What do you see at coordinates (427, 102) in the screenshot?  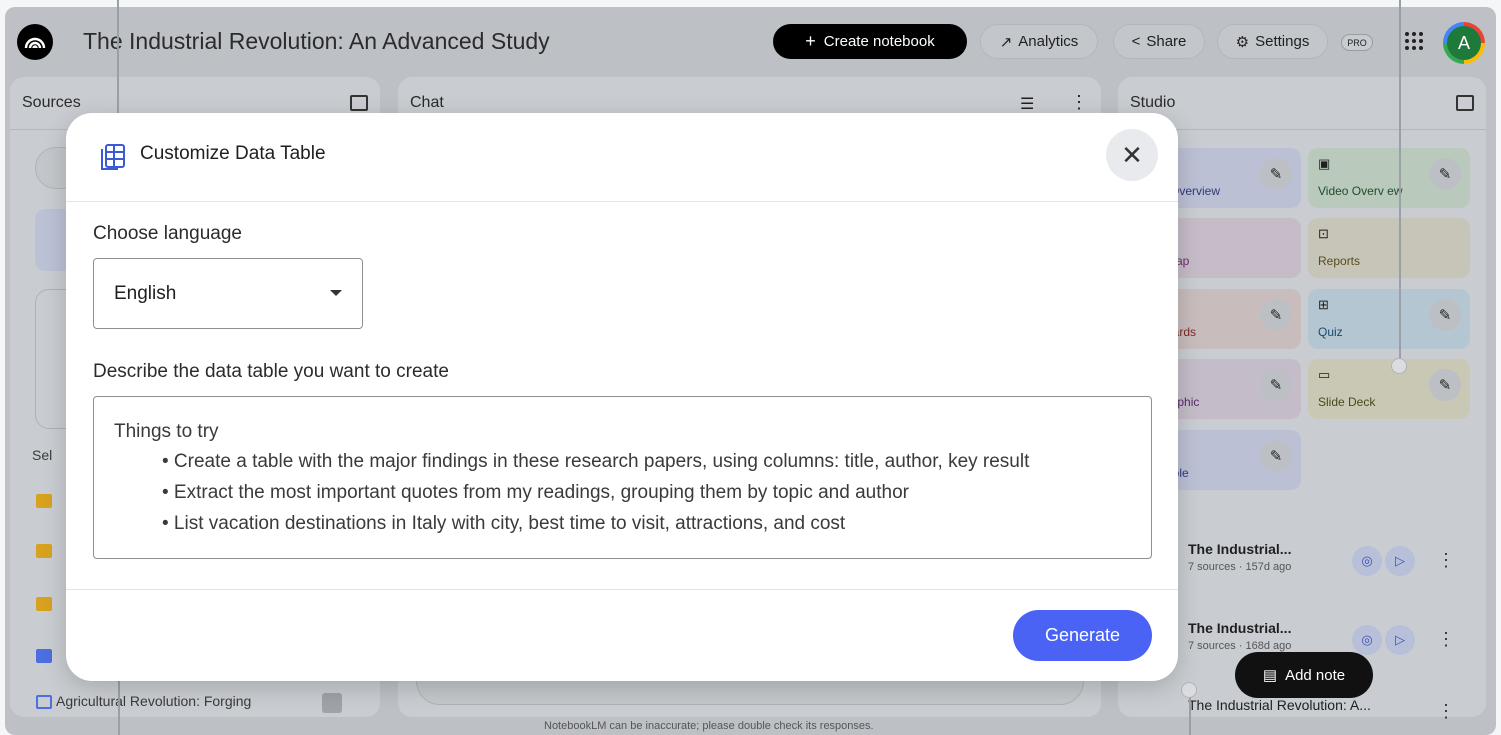 I see `chat-title: Chat` at bounding box center [427, 102].